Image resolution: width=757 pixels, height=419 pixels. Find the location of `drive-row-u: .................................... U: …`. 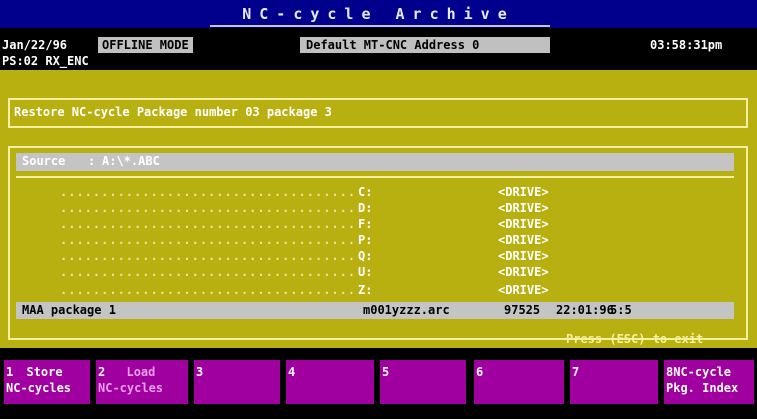

drive-row-u: .................................... U: … is located at coordinates (400, 272).